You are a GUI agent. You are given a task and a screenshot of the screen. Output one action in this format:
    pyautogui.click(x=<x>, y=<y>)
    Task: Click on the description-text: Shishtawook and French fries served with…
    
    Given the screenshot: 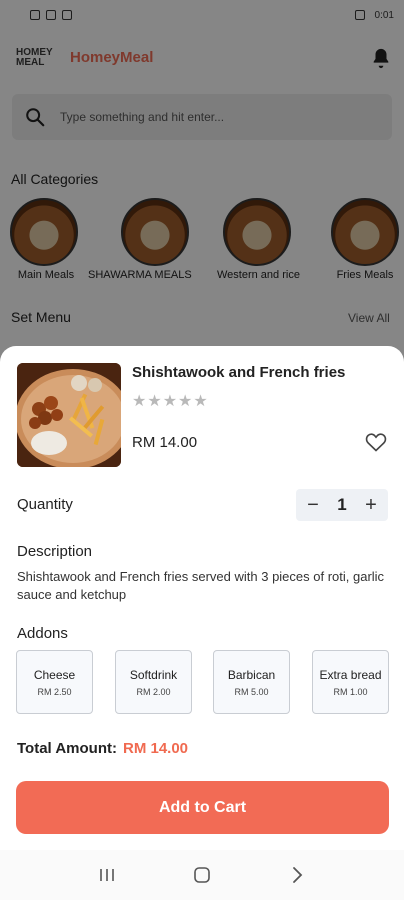 What is the action you would take?
    pyautogui.click(x=201, y=585)
    